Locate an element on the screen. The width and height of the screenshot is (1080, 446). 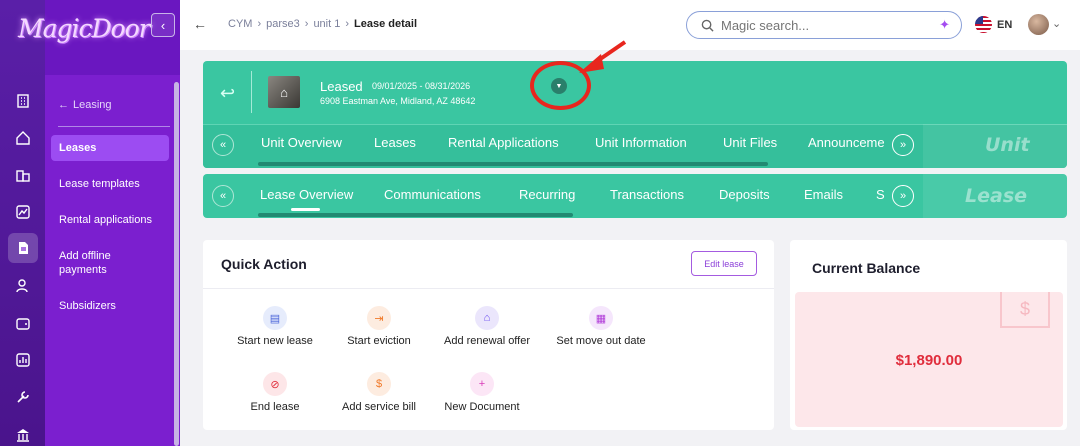
back-link-label: Leasing is located at coordinates (92, 105).